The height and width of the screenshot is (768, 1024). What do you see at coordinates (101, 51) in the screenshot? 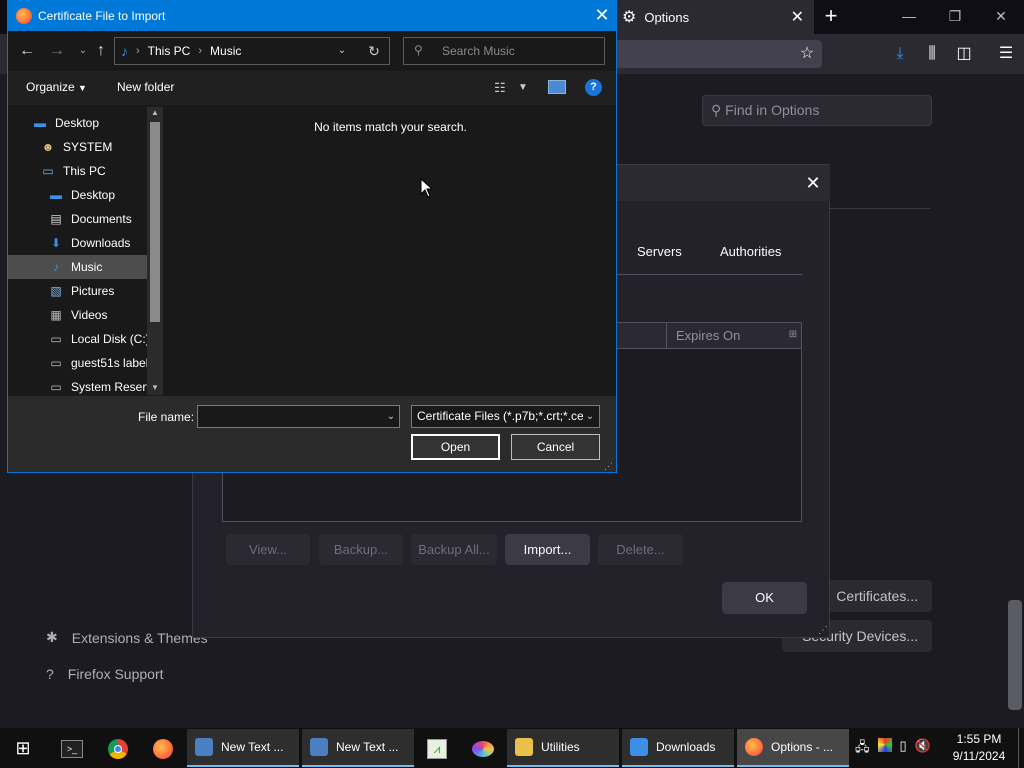
I see `up-arrow-icon: ↑` at bounding box center [101, 51].